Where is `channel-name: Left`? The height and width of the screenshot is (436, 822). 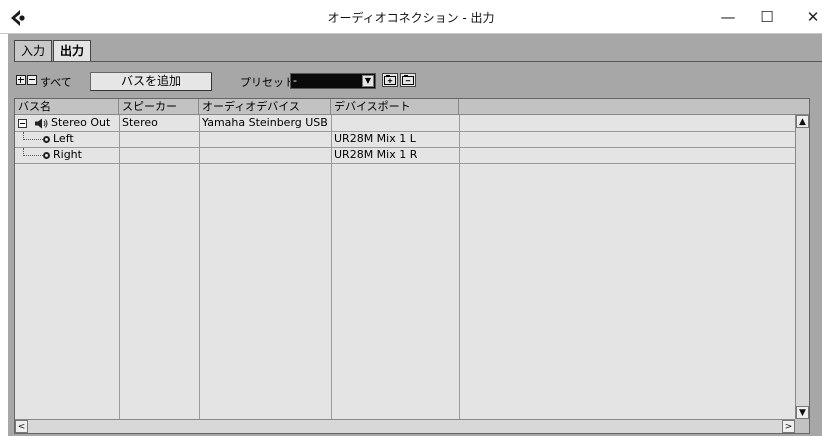
channel-name: Left is located at coordinates (63, 138).